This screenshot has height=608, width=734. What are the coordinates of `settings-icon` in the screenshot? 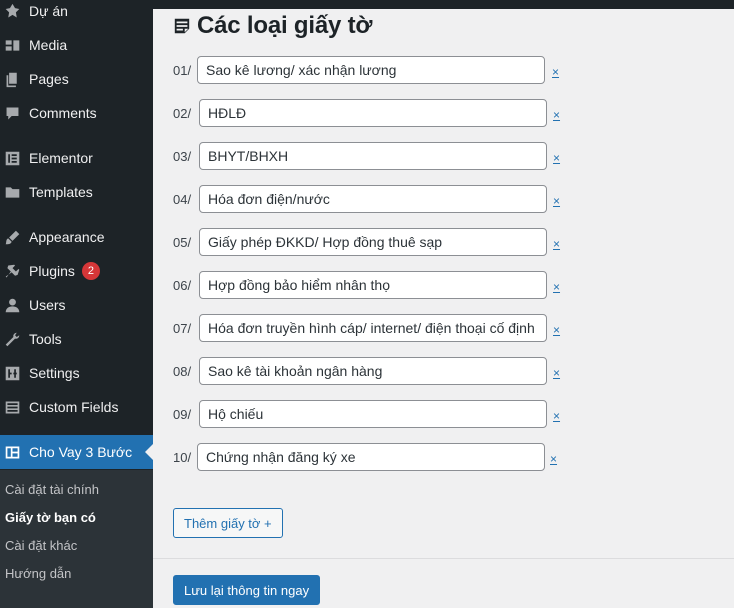 It's located at (12, 373).